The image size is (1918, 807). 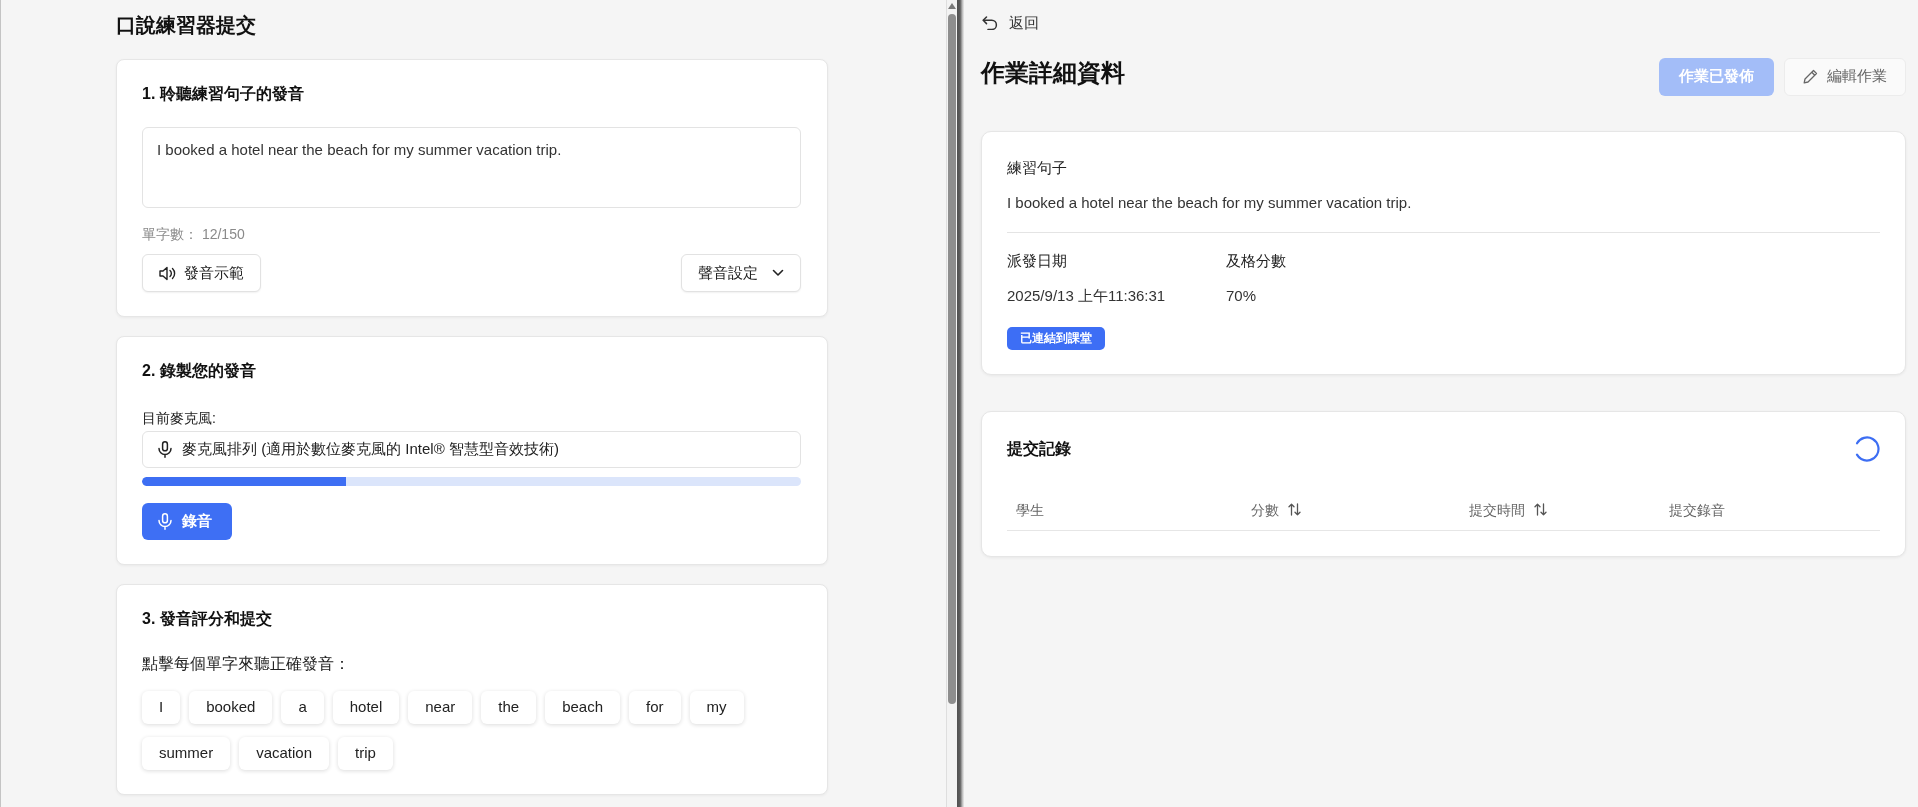 I want to click on status-badge: 已連結到課堂, so click(x=1056, y=338).